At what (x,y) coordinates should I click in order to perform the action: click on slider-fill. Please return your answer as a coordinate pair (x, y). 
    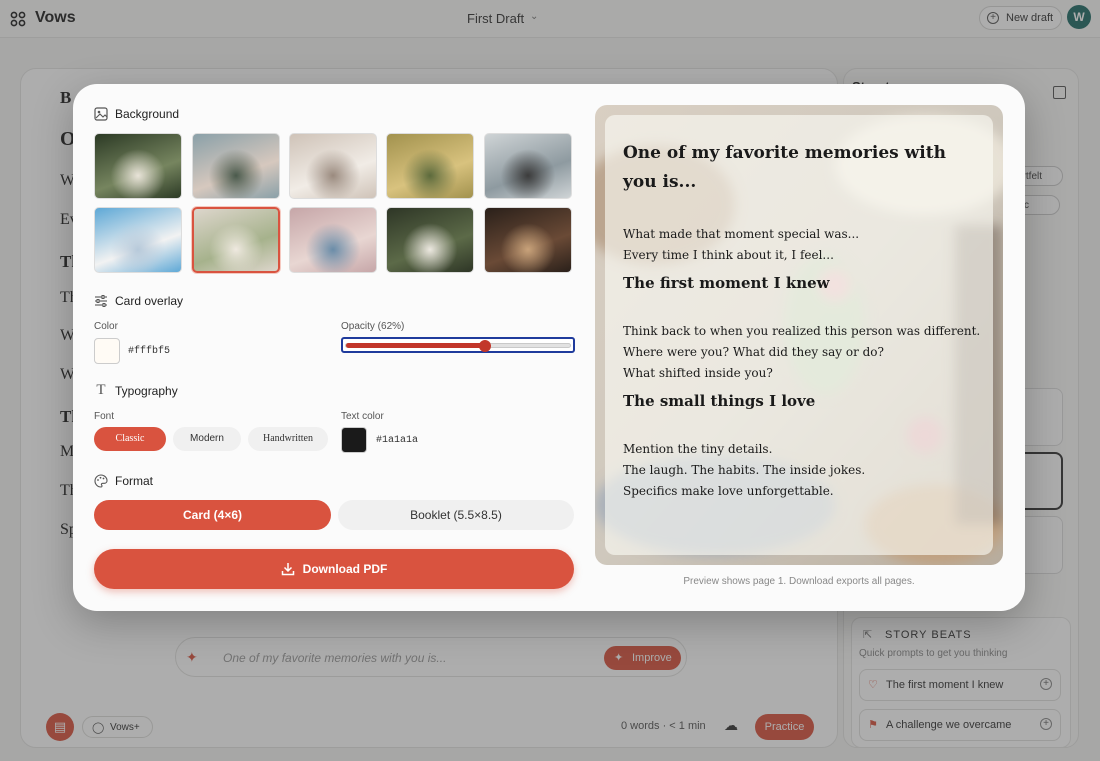
    Looking at the image, I should click on (415, 345).